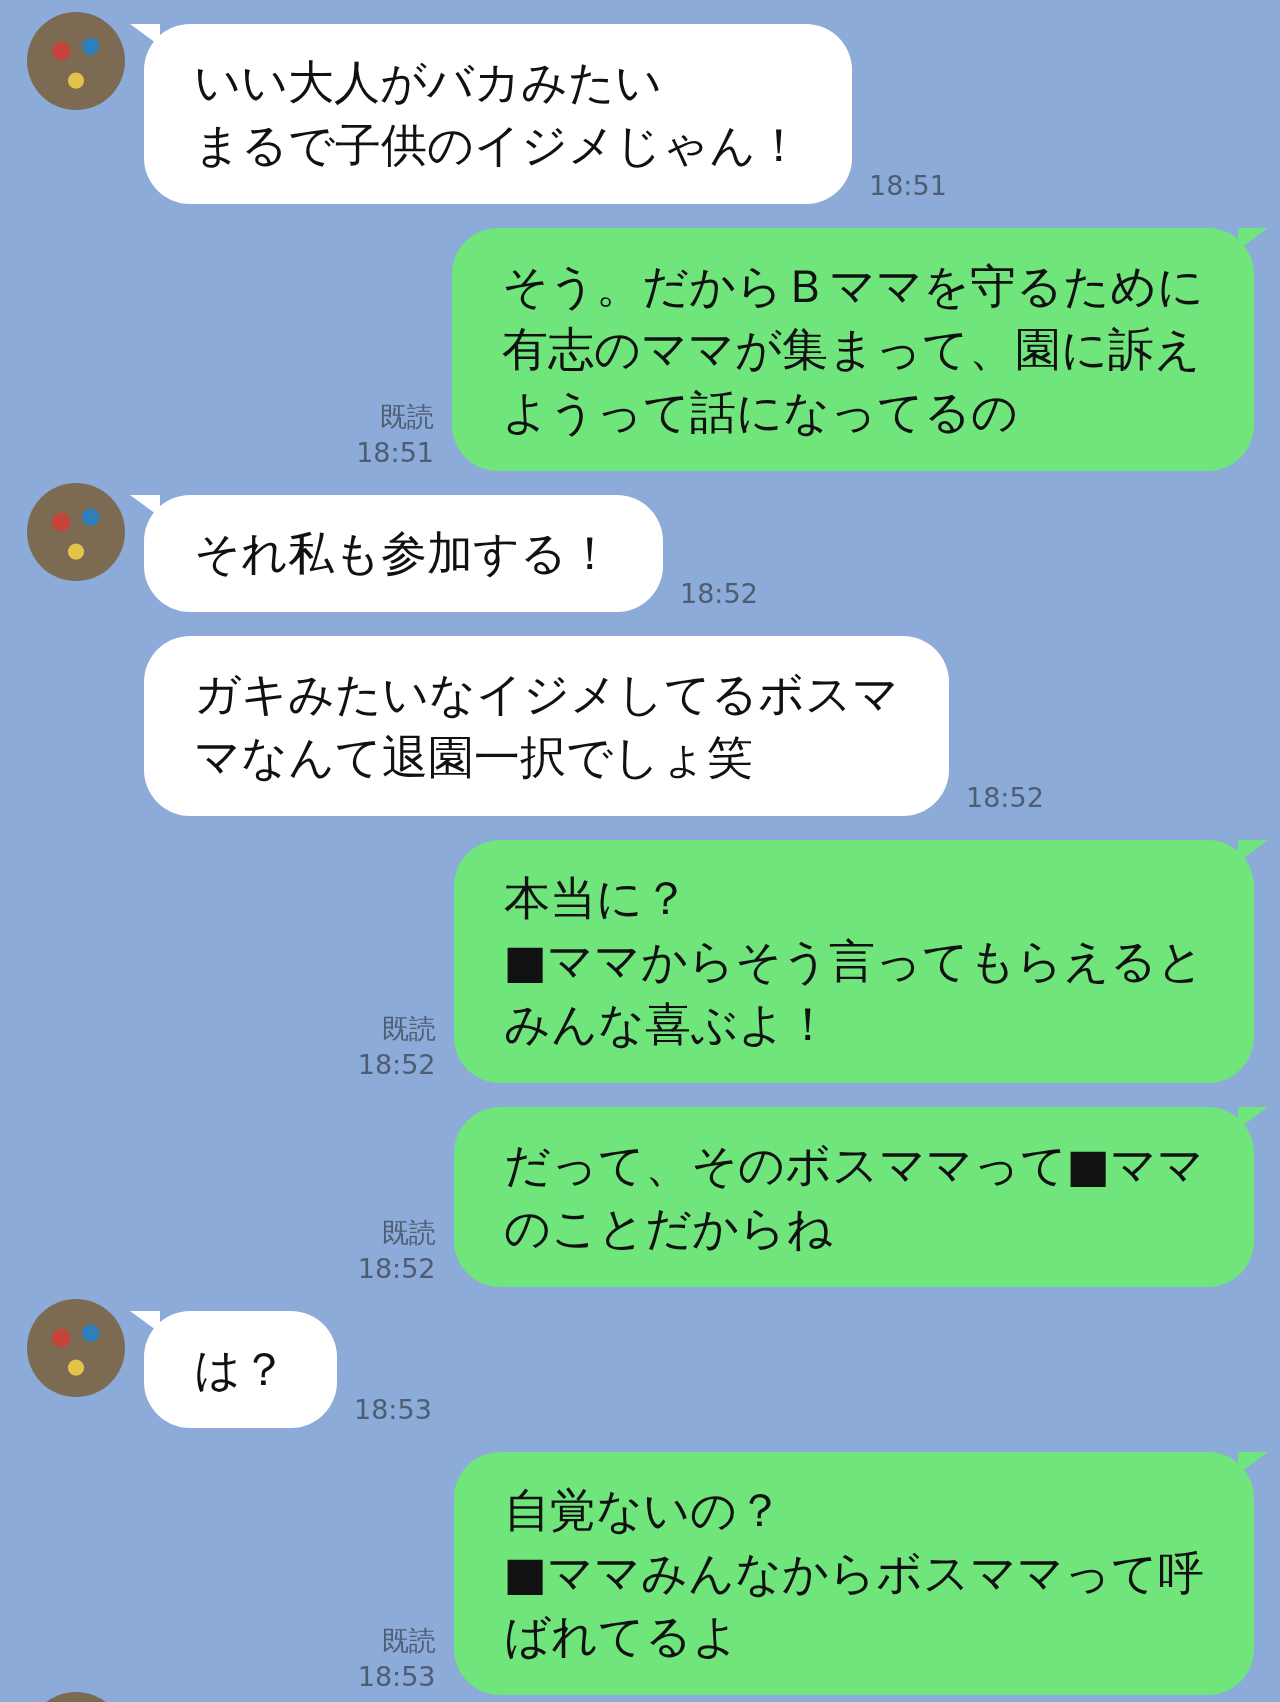 The height and width of the screenshot is (1702, 1280). What do you see at coordinates (403, 554) in the screenshot?
I see `message-bubble: それ私も参加する！` at bounding box center [403, 554].